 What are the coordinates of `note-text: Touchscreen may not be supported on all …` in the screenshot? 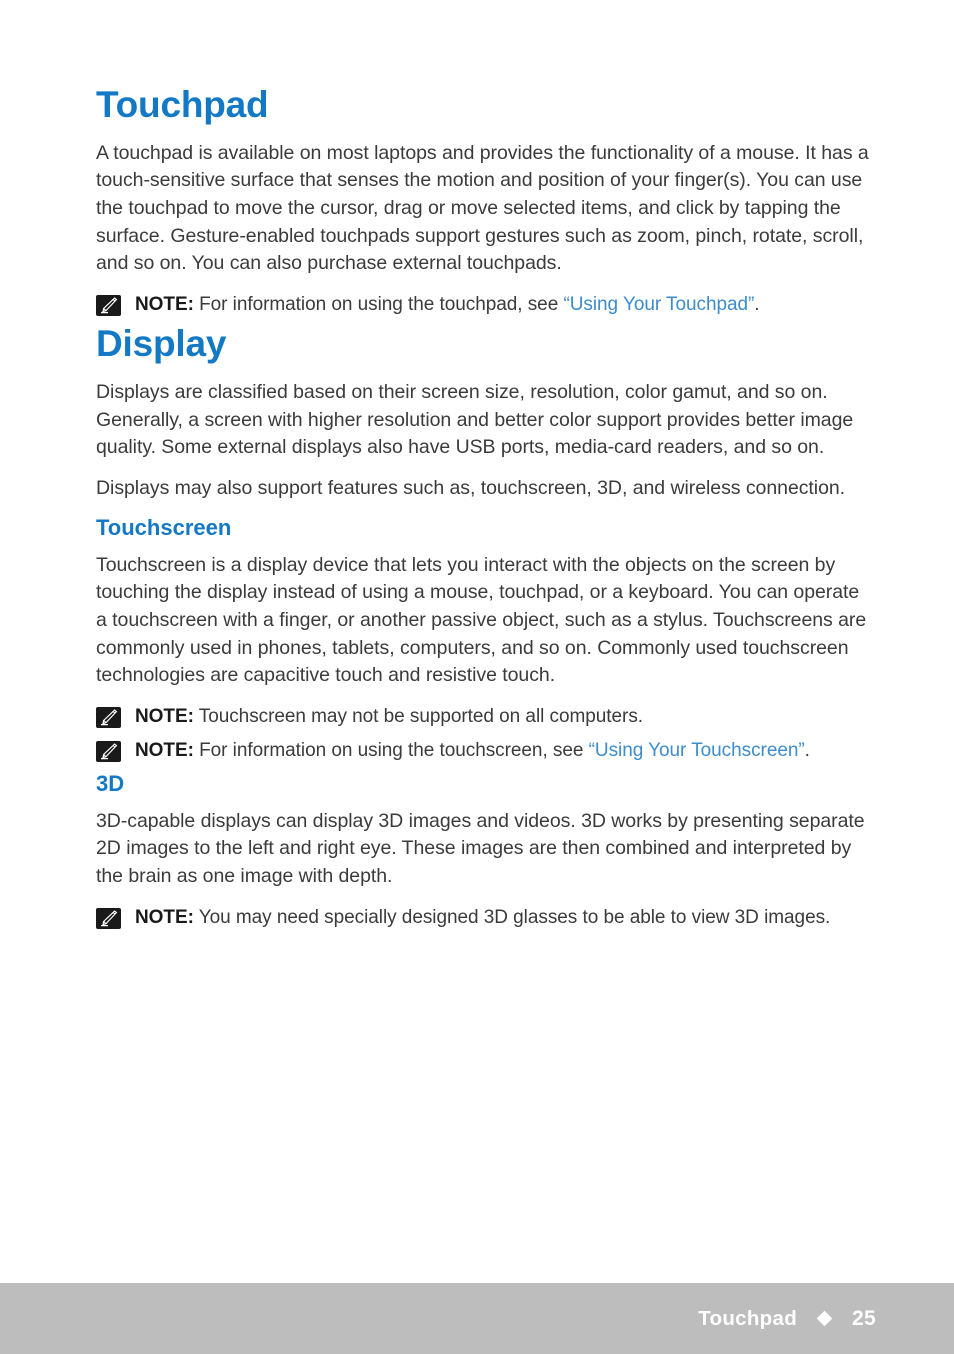 It's located at (418, 716).